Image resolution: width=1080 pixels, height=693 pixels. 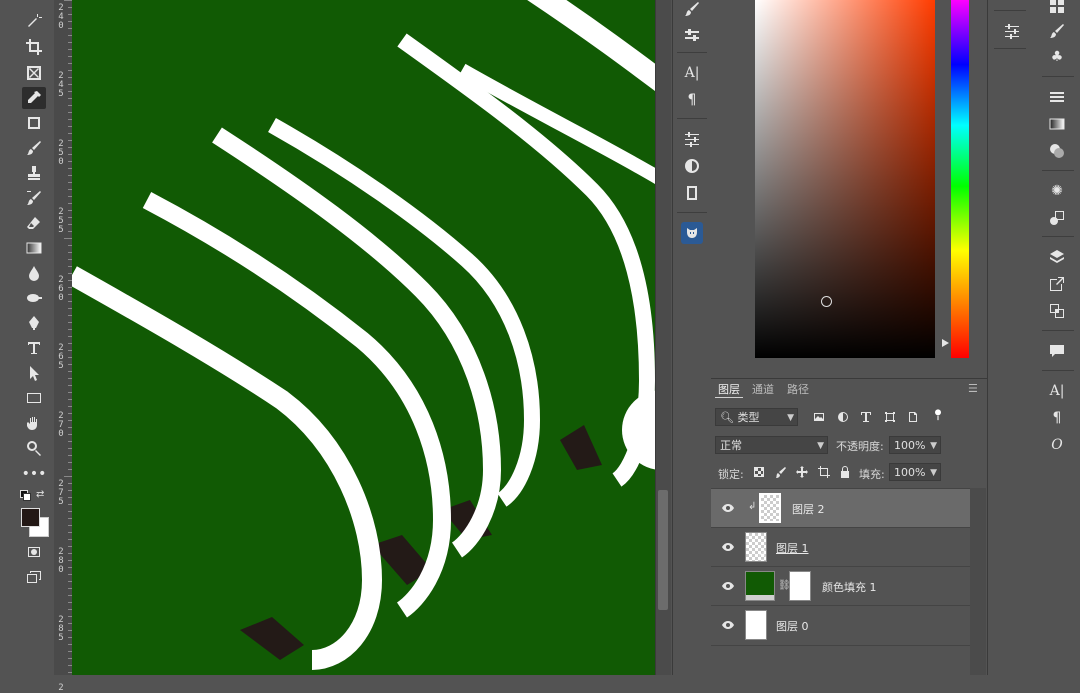 I want to click on patterns-panel-button, so click(x=1057, y=151).